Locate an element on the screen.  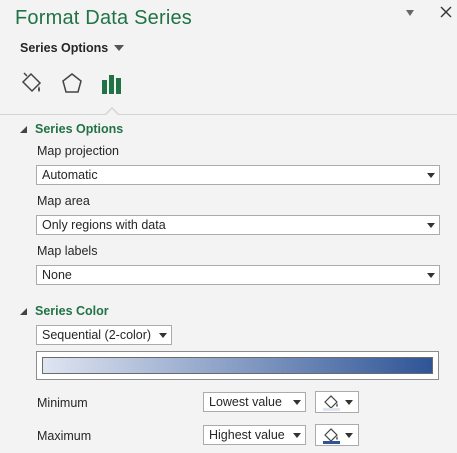
gradient-bar is located at coordinates (237, 365).